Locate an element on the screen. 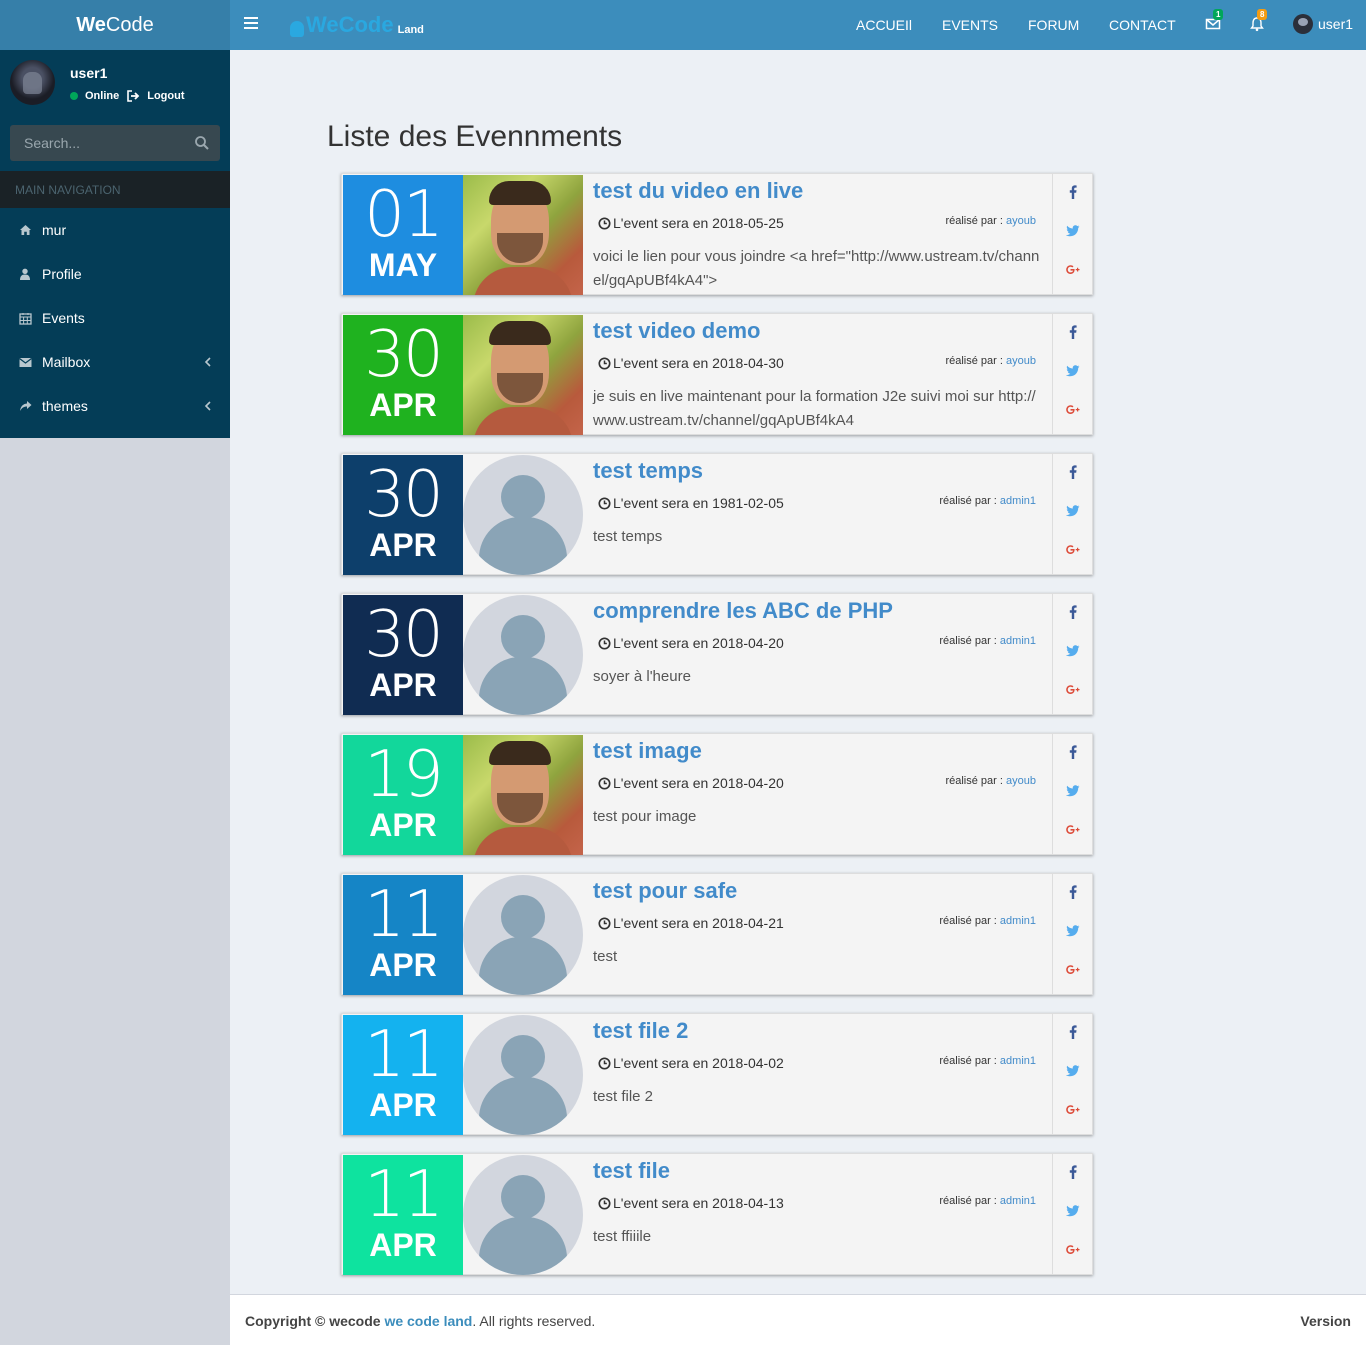 Image resolution: width=1366 pixels, height=1345 pixels. menu-toggle-icon is located at coordinates (251, 23).